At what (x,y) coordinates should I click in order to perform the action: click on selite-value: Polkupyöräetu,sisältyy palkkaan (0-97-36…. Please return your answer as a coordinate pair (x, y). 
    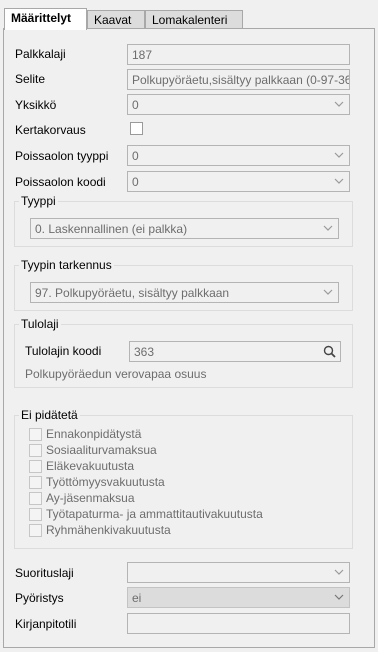
    Looking at the image, I should click on (241, 80).